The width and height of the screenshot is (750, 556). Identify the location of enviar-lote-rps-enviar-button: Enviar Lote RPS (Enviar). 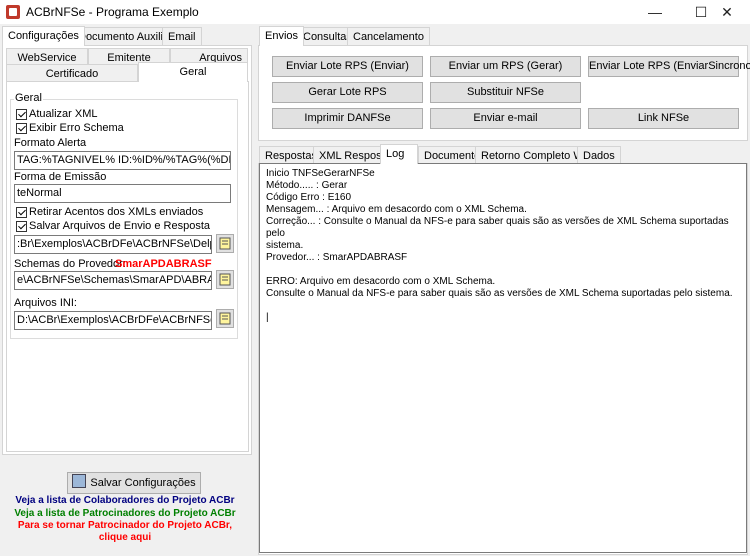
(347, 66).